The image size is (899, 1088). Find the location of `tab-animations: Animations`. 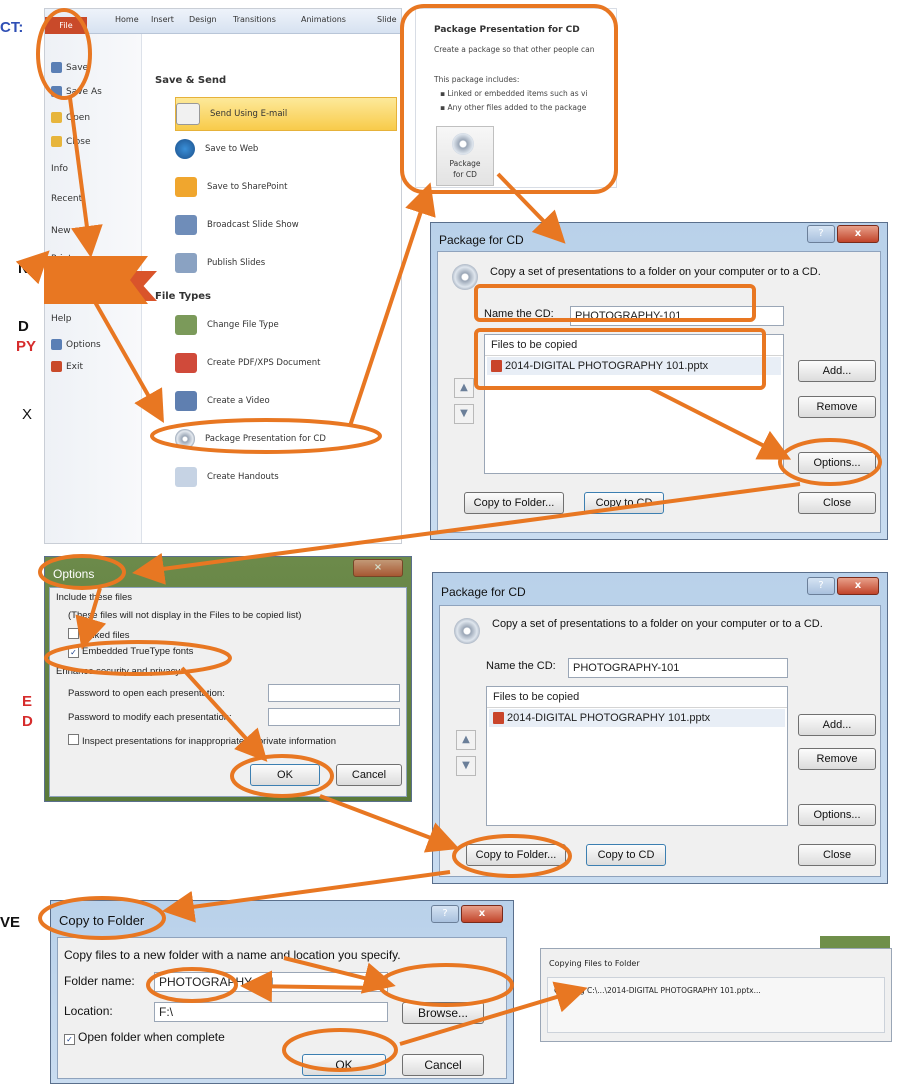

tab-animations: Animations is located at coordinates (323, 19).